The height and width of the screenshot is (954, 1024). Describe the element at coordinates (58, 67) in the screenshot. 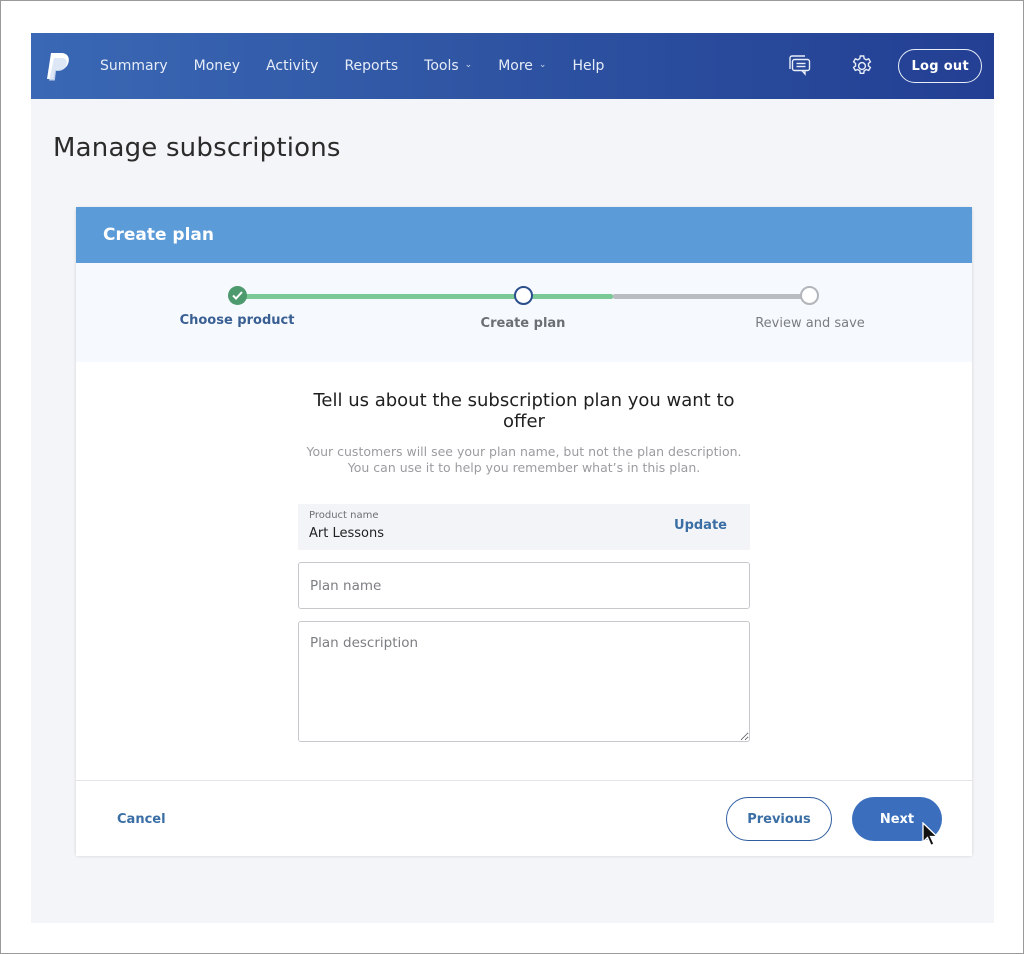

I see `paypal-logo-icon` at that location.